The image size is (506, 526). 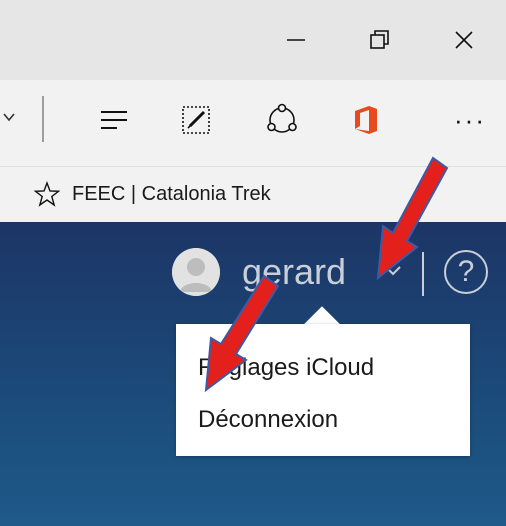 What do you see at coordinates (466, 272) in the screenshot?
I see `help-button: ?` at bounding box center [466, 272].